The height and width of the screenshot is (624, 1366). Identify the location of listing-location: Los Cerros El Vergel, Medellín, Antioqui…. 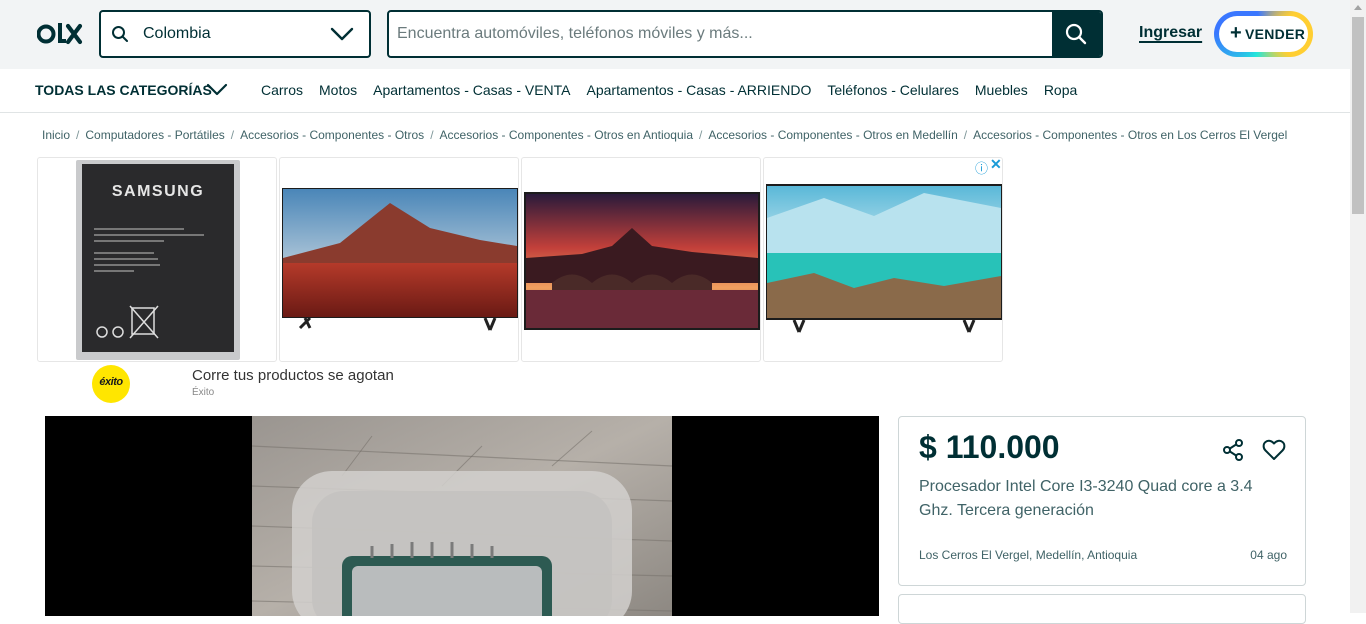
(1028, 555).